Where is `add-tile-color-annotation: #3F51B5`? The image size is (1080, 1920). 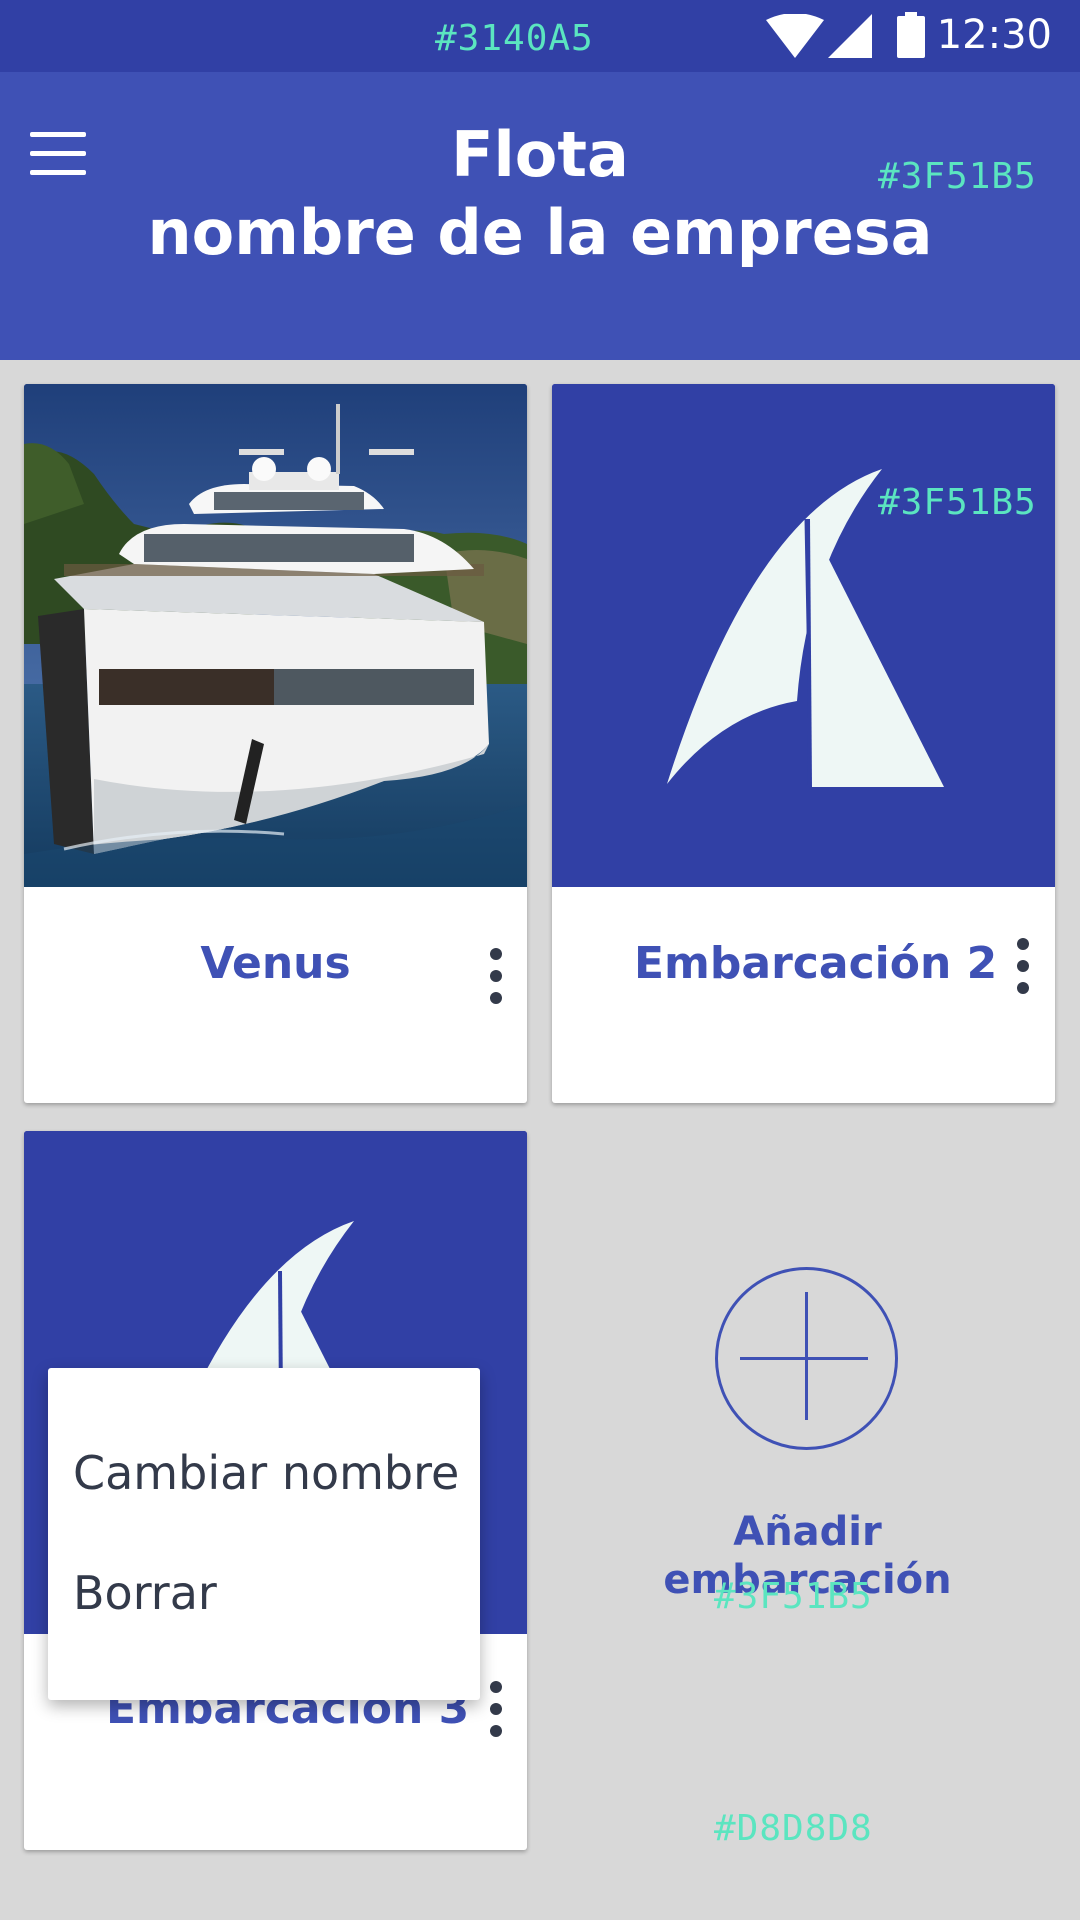 add-tile-color-annotation: #3F51B5 is located at coordinates (793, 1596).